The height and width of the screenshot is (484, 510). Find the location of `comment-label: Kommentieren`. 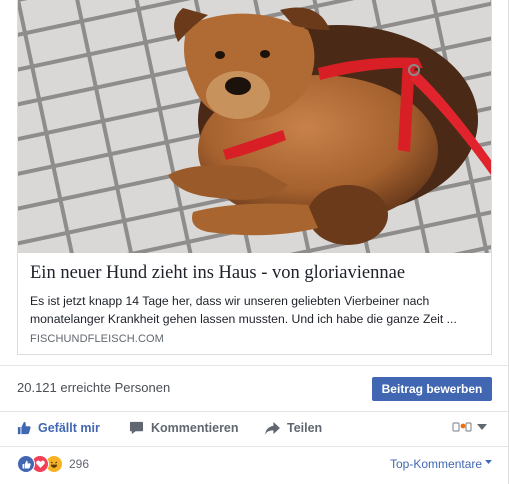

comment-label: Kommentieren is located at coordinates (195, 428).